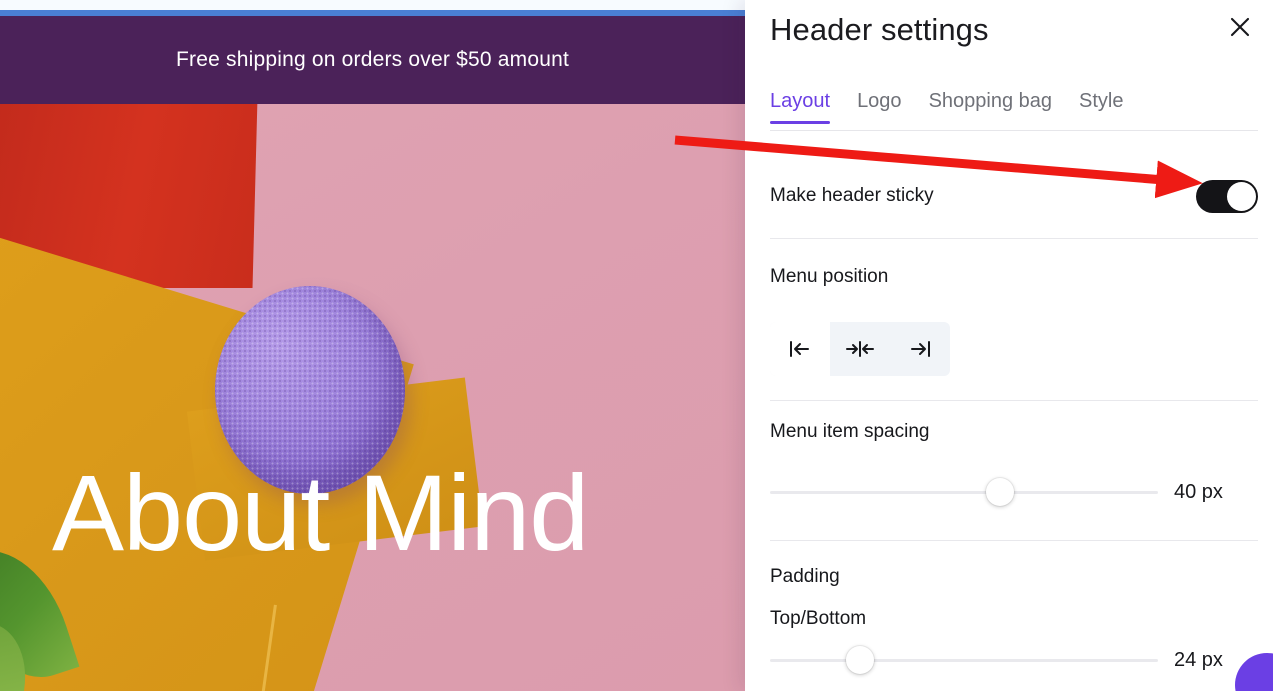 Image resolution: width=1273 pixels, height=691 pixels. I want to click on menu-item-spacing-row: 40 px, so click(1014, 492).